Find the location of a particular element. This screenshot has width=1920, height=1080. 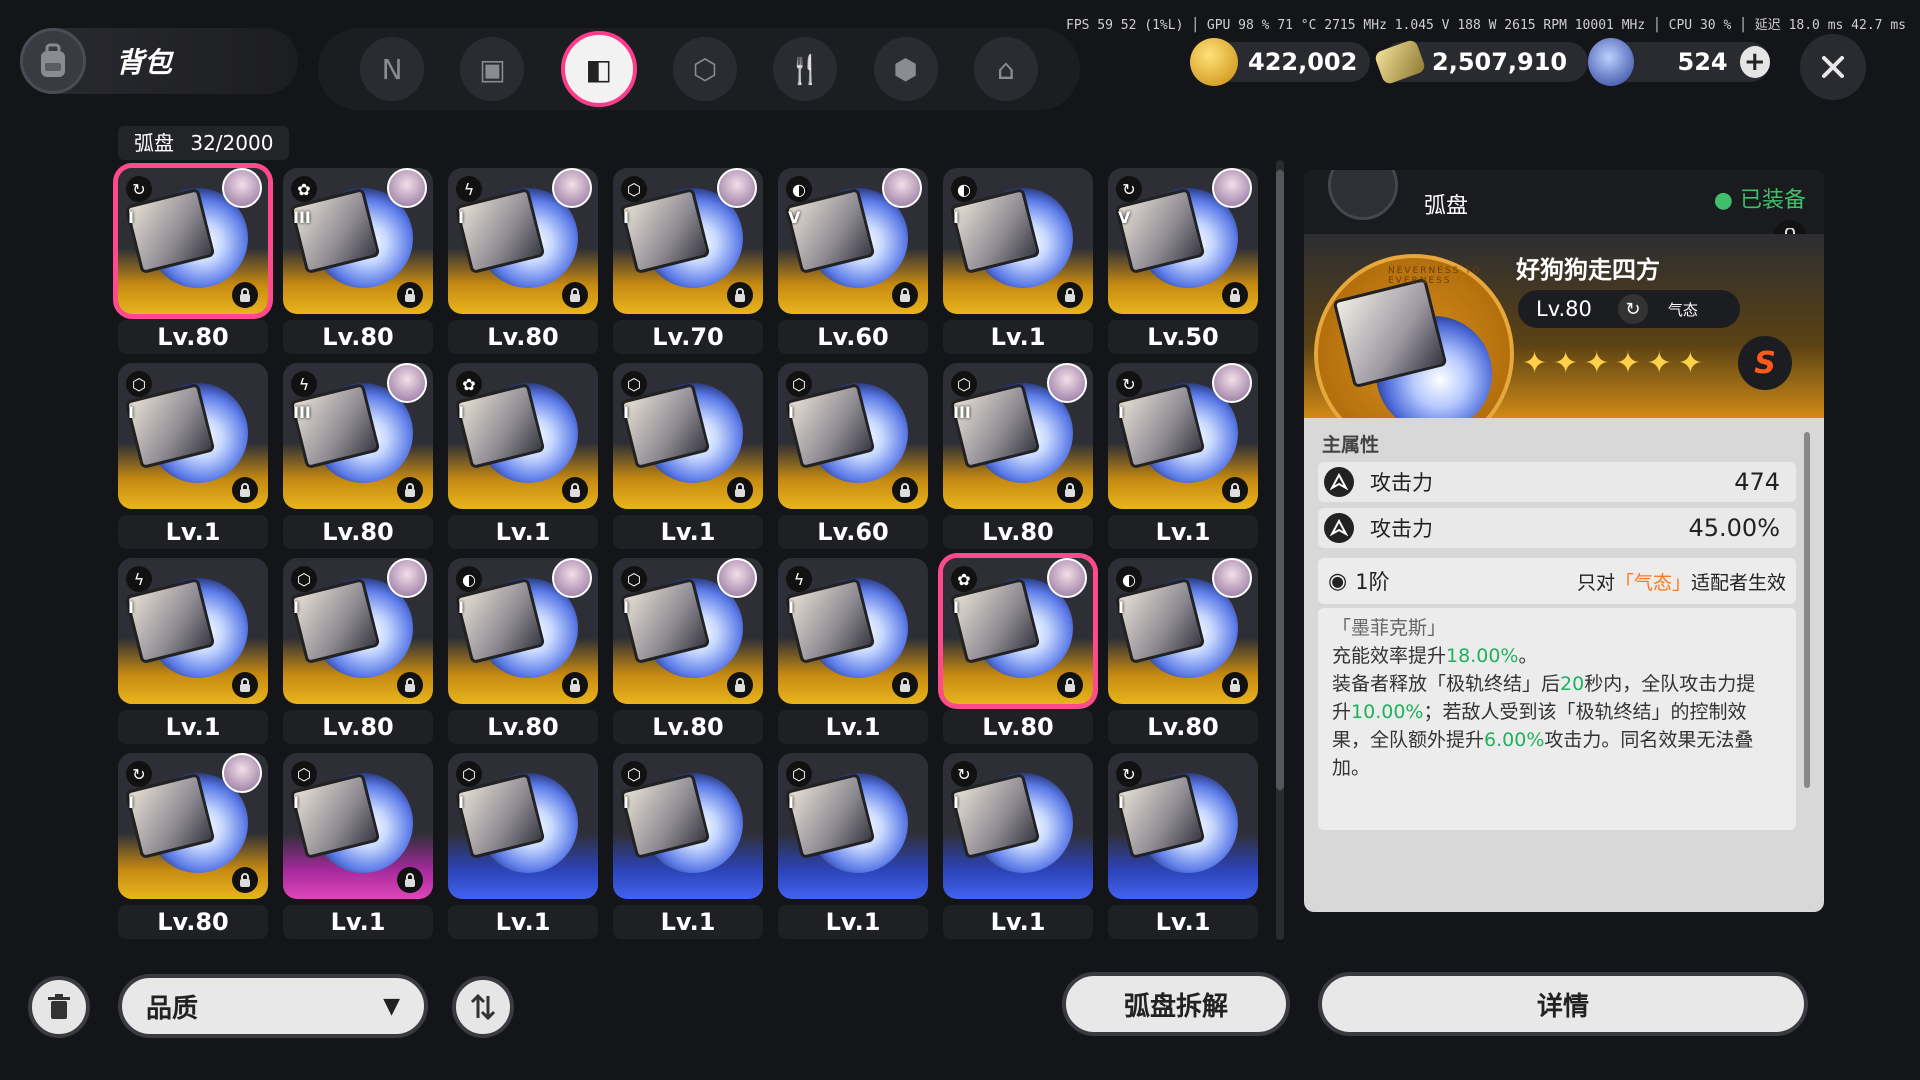

rank-s-badge: S is located at coordinates (1765, 363).